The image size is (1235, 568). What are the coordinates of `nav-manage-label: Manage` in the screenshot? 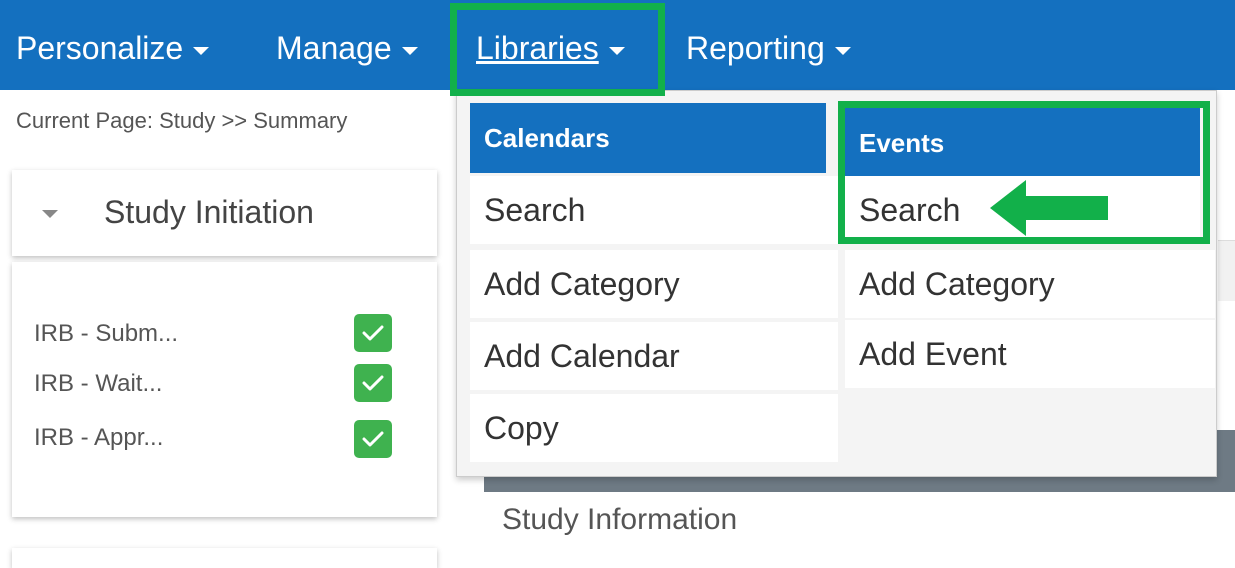 It's located at (334, 48).